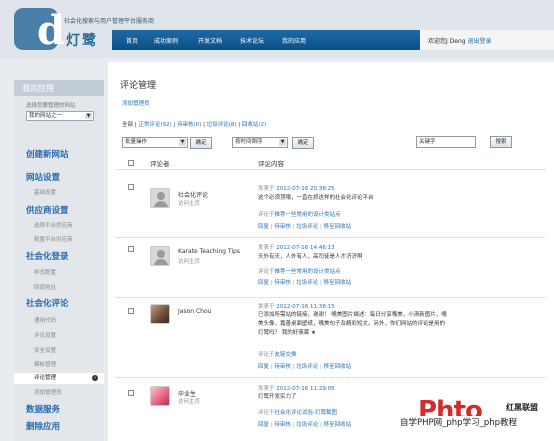 This screenshot has height=441, width=554. I want to click on comment-ref: 评论于友链交换, so click(277, 354).